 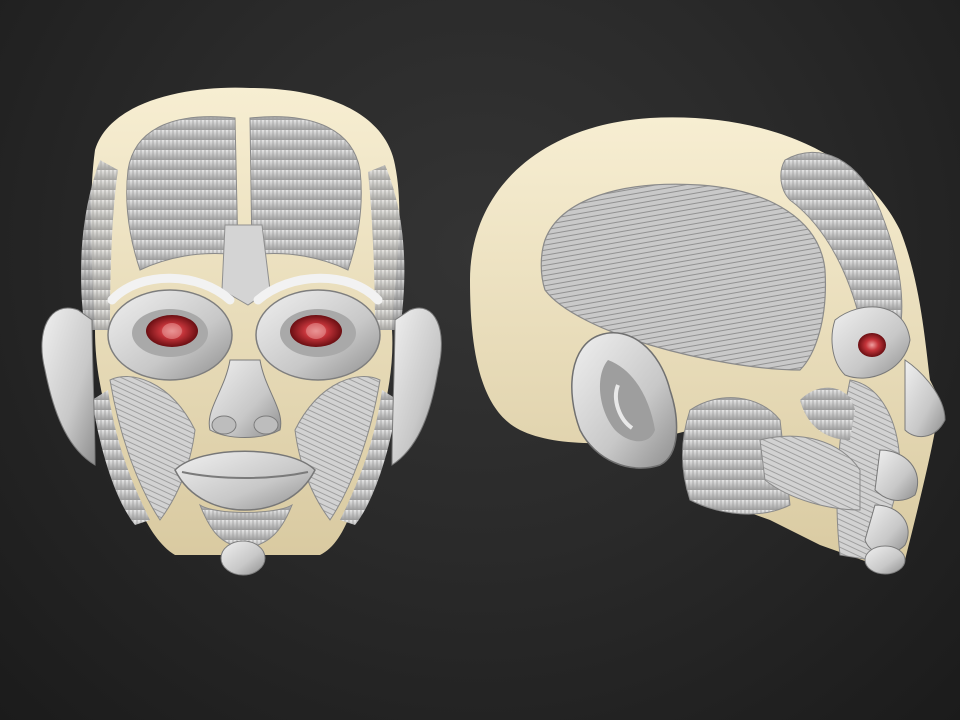 I want to click on side-eye, so click(x=872, y=345).